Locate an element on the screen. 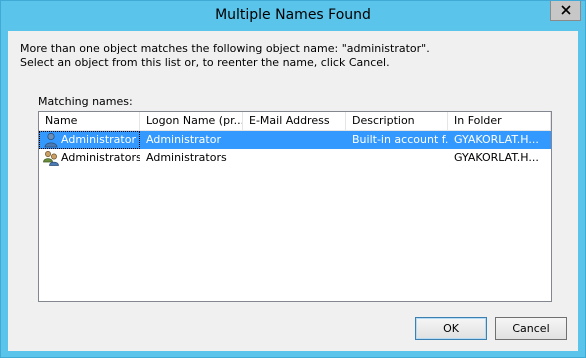 The image size is (586, 358). group-icon is located at coordinates (51, 158).